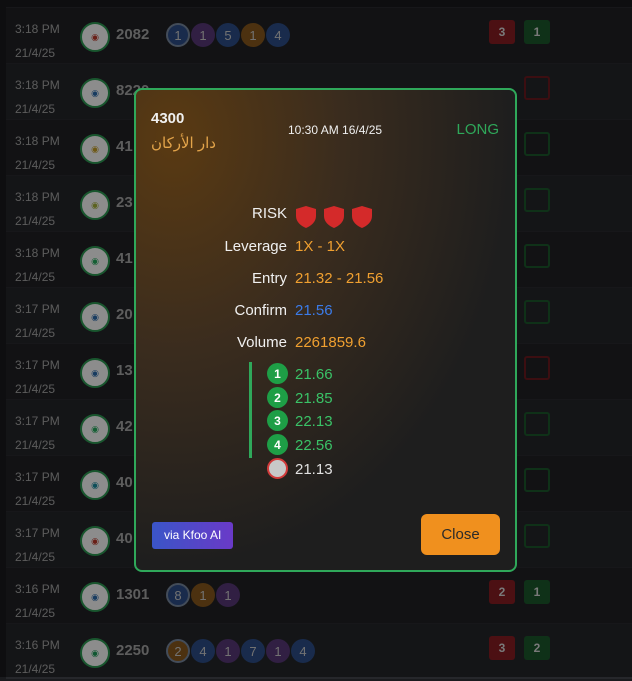 This screenshot has height=681, width=632. Describe the element at coordinates (320, 246) in the screenshot. I see `leverage-value: 1X - 1X` at that location.